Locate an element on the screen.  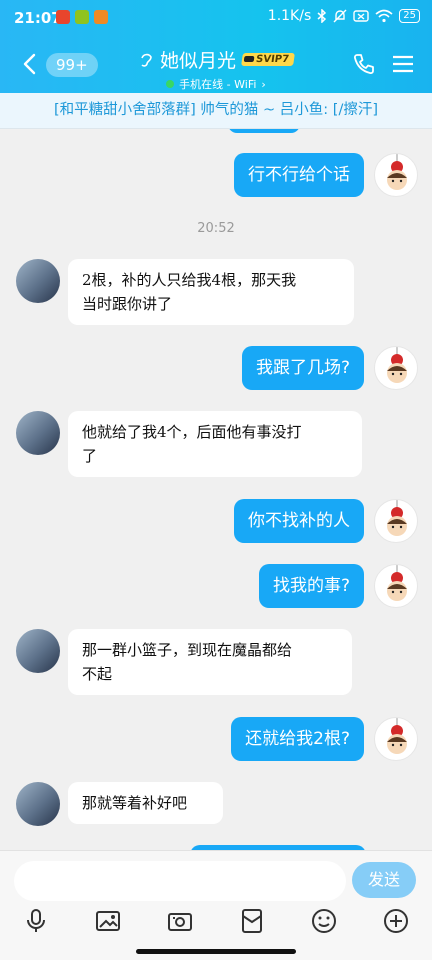
message-bubble-partial is located at coordinates (264, 131).